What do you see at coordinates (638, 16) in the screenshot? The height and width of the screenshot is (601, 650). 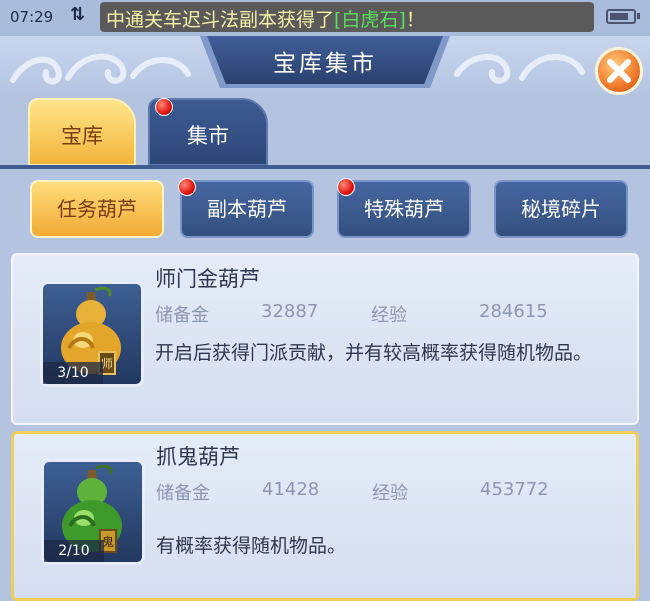 I see `battery-tip` at bounding box center [638, 16].